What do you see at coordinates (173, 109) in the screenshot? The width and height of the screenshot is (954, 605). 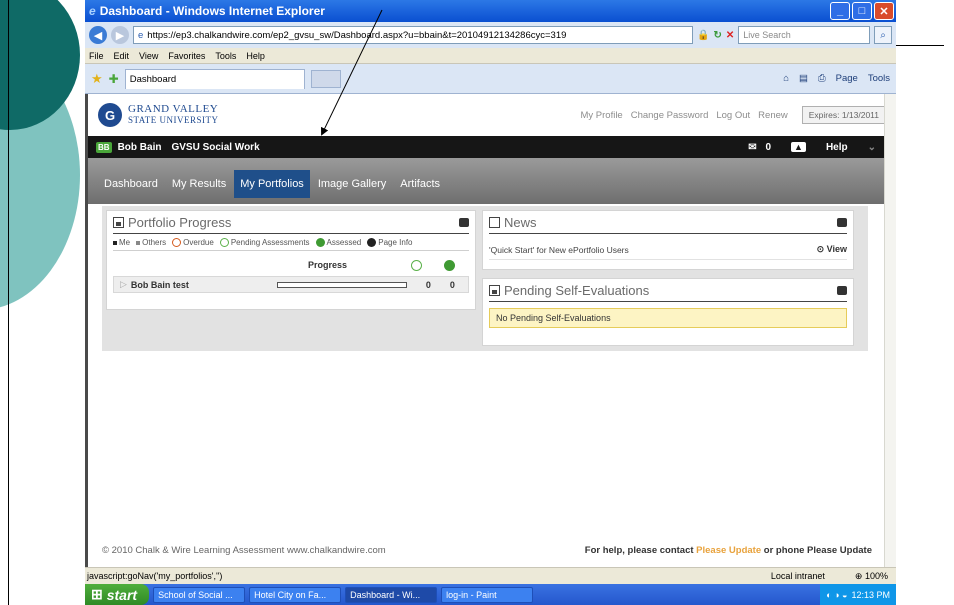 I see `logo-line1: GRAND VALLEY` at bounding box center [173, 109].